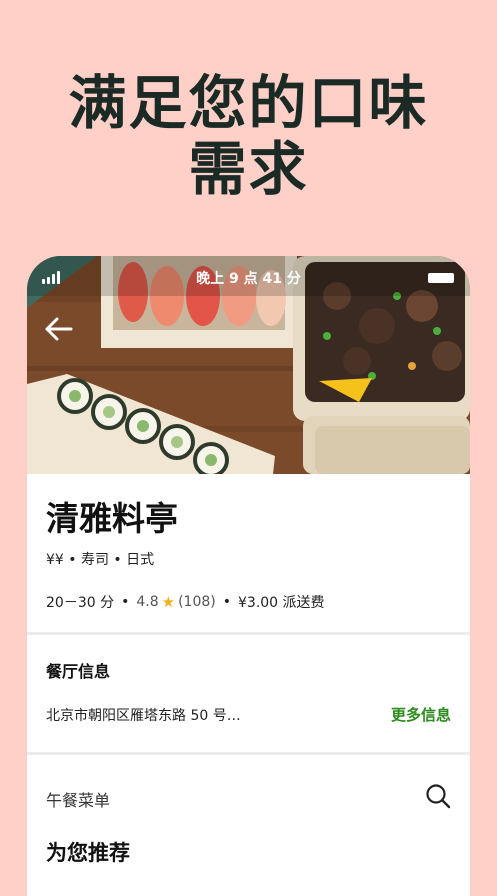 This screenshot has width=497, height=896. I want to click on status-time: 晚上 9 点 41 分, so click(248, 279).